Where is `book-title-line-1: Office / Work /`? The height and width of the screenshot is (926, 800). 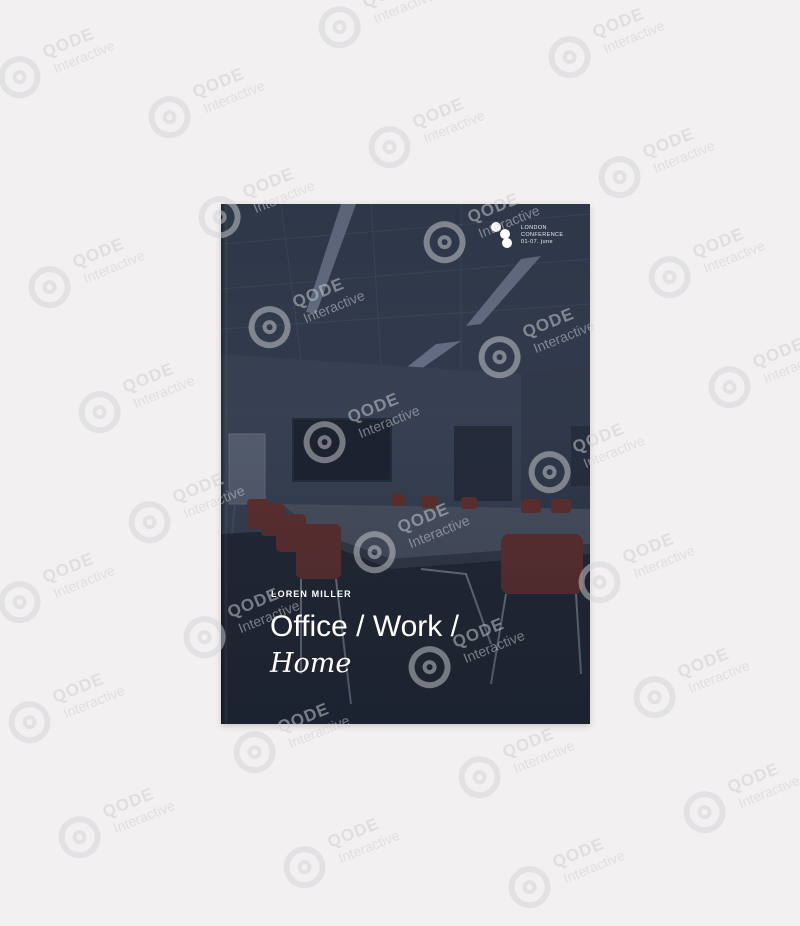 book-title-line-1: Office / Work / is located at coordinates (364, 626).